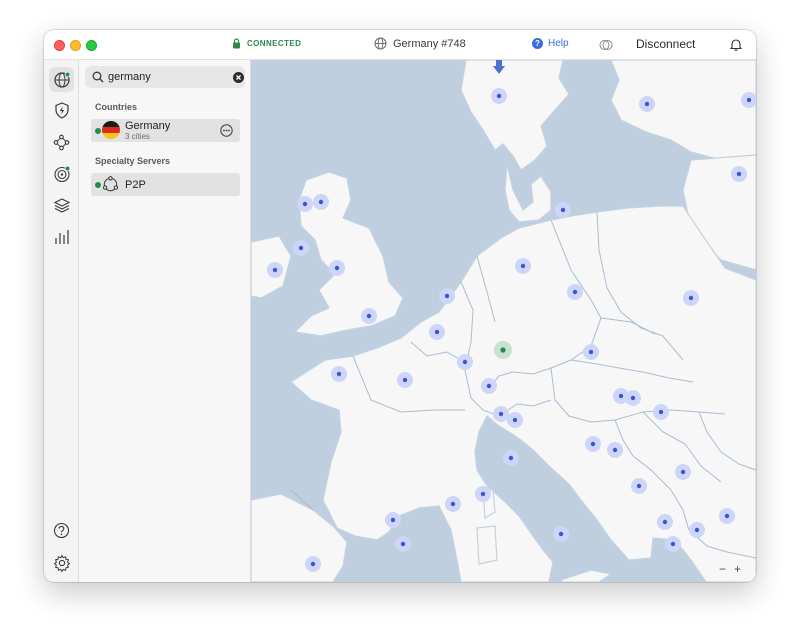 The width and height of the screenshot is (800, 641). I want to click on help-label: Help, so click(558, 43).